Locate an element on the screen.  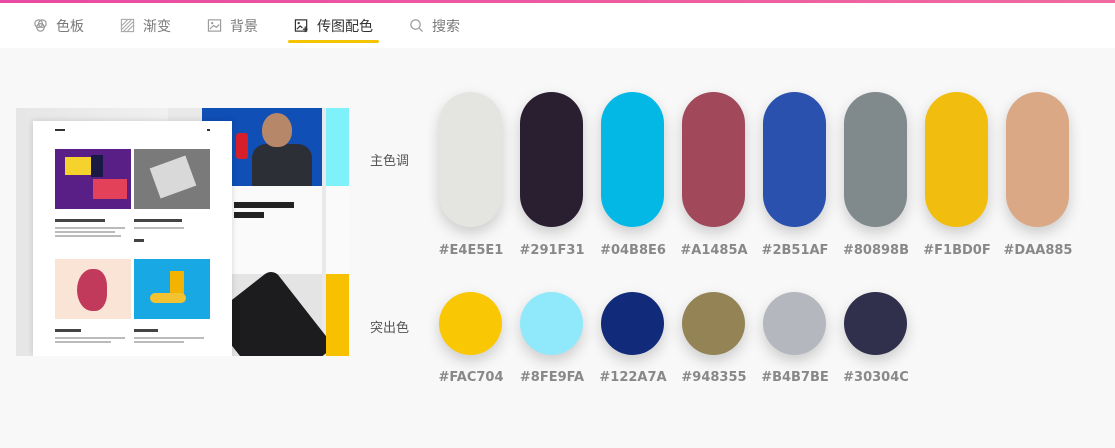
highlight-color-hex: #B4B7BE is located at coordinates (795, 377).